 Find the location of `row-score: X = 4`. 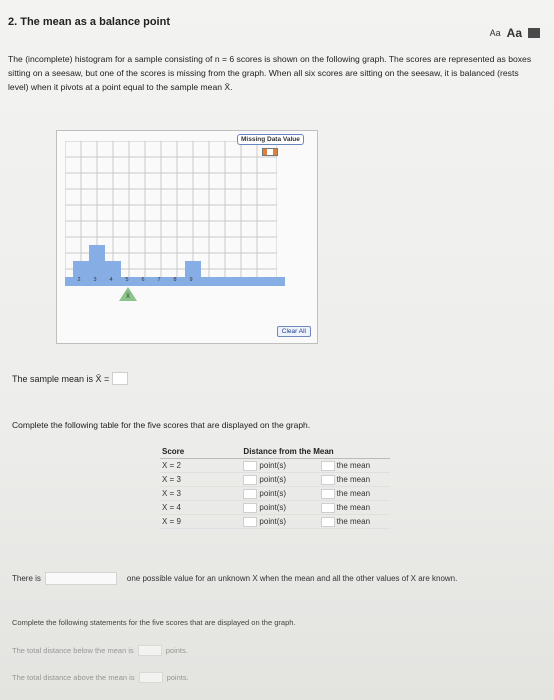

row-score: X = 4 is located at coordinates (171, 507).